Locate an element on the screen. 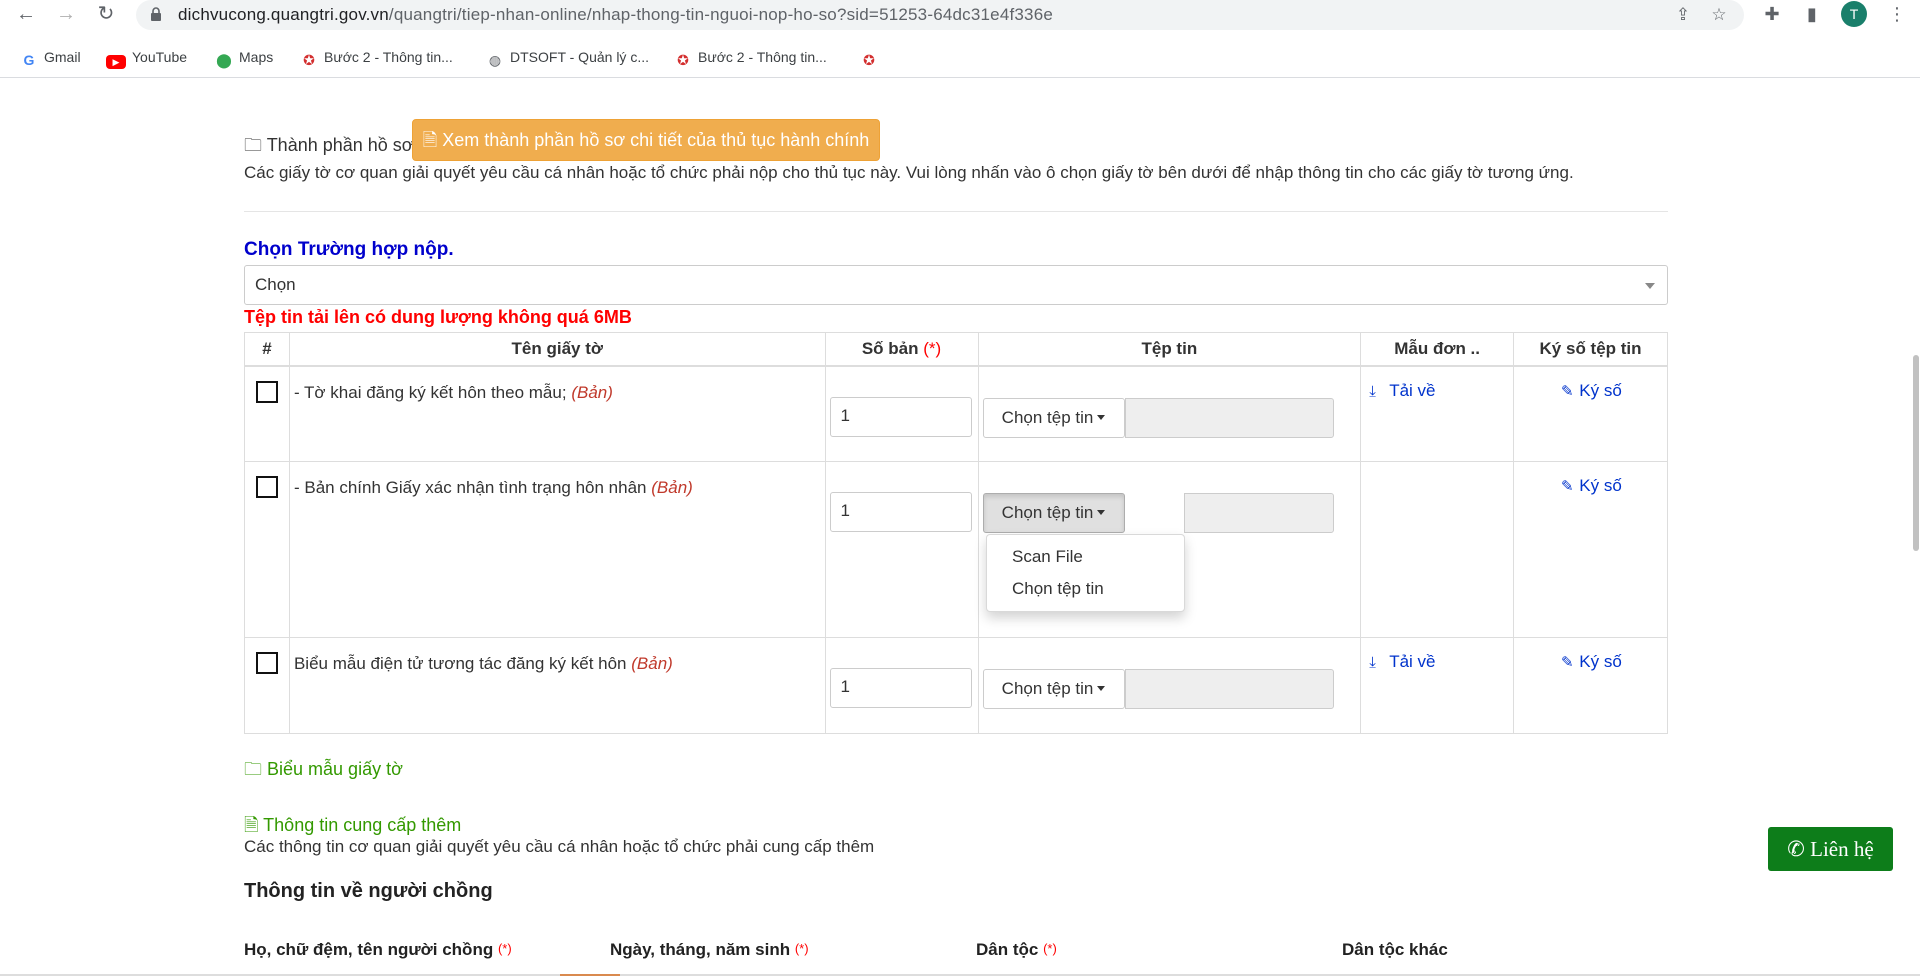  husband-ethnicity-label: Dân tộc (*) is located at coordinates (1016, 949).